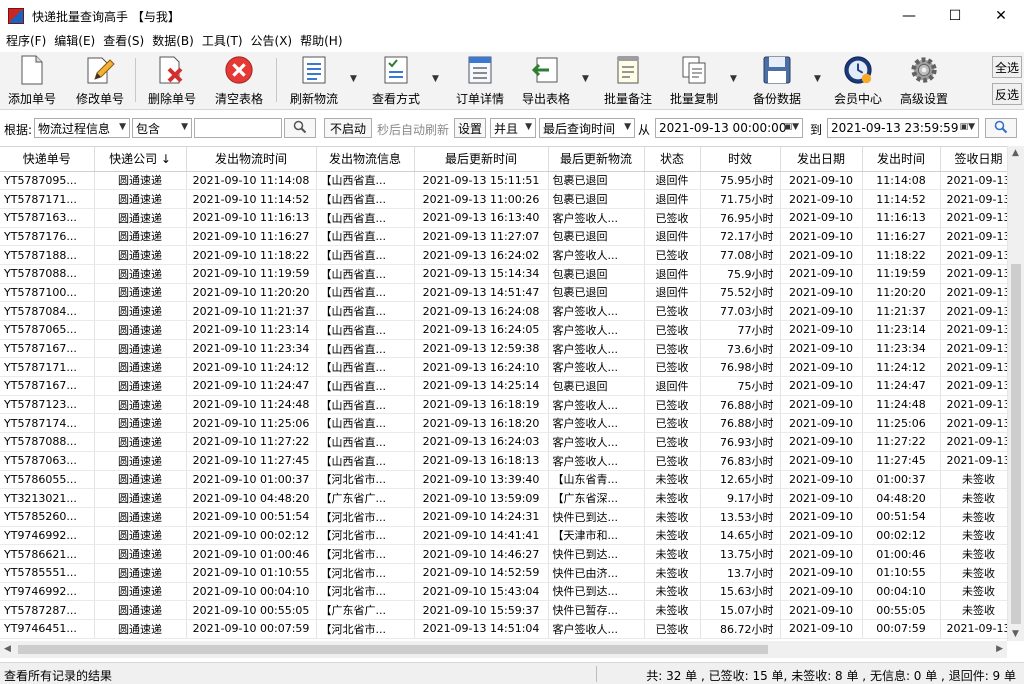 Image resolution: width=1024 pixels, height=684 pixels. Describe the element at coordinates (470, 128) in the screenshot. I see `settings-button: 设置` at that location.